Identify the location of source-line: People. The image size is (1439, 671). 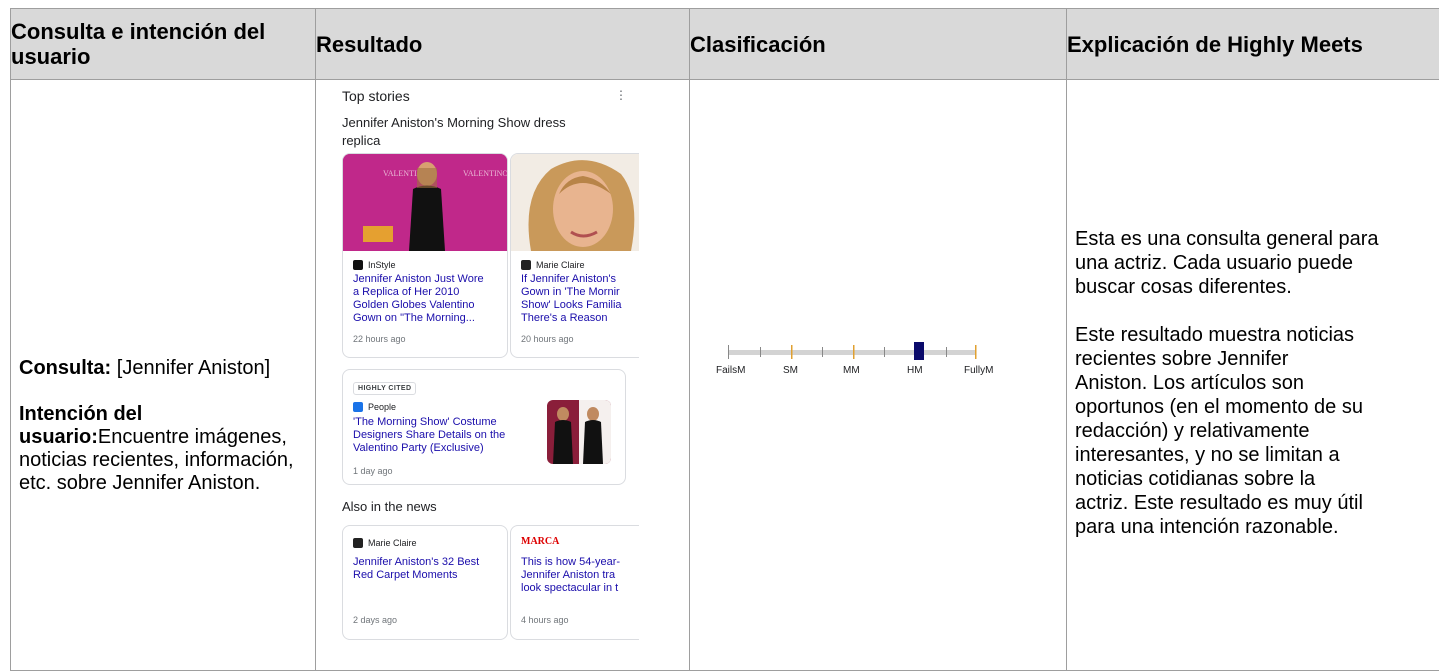
(374, 407).